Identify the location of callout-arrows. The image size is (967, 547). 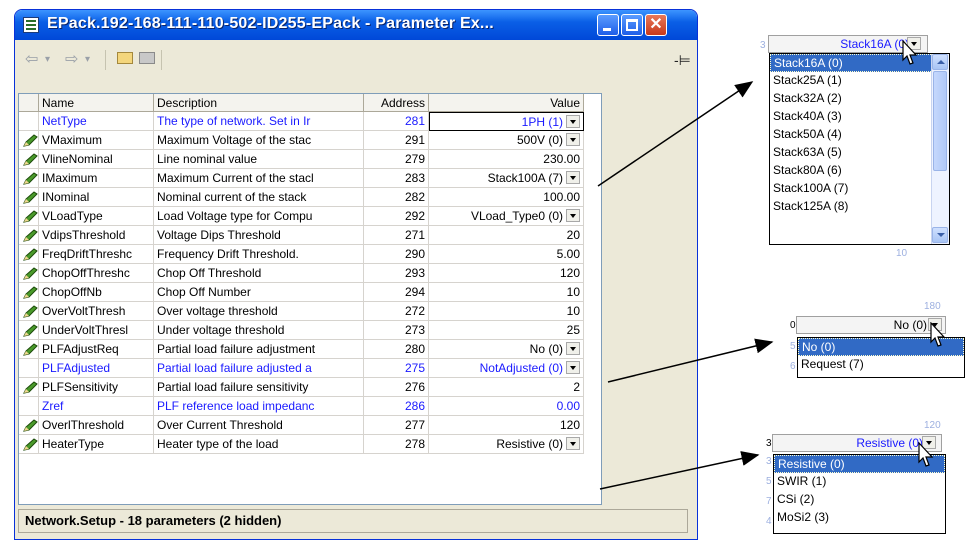
(685, 285).